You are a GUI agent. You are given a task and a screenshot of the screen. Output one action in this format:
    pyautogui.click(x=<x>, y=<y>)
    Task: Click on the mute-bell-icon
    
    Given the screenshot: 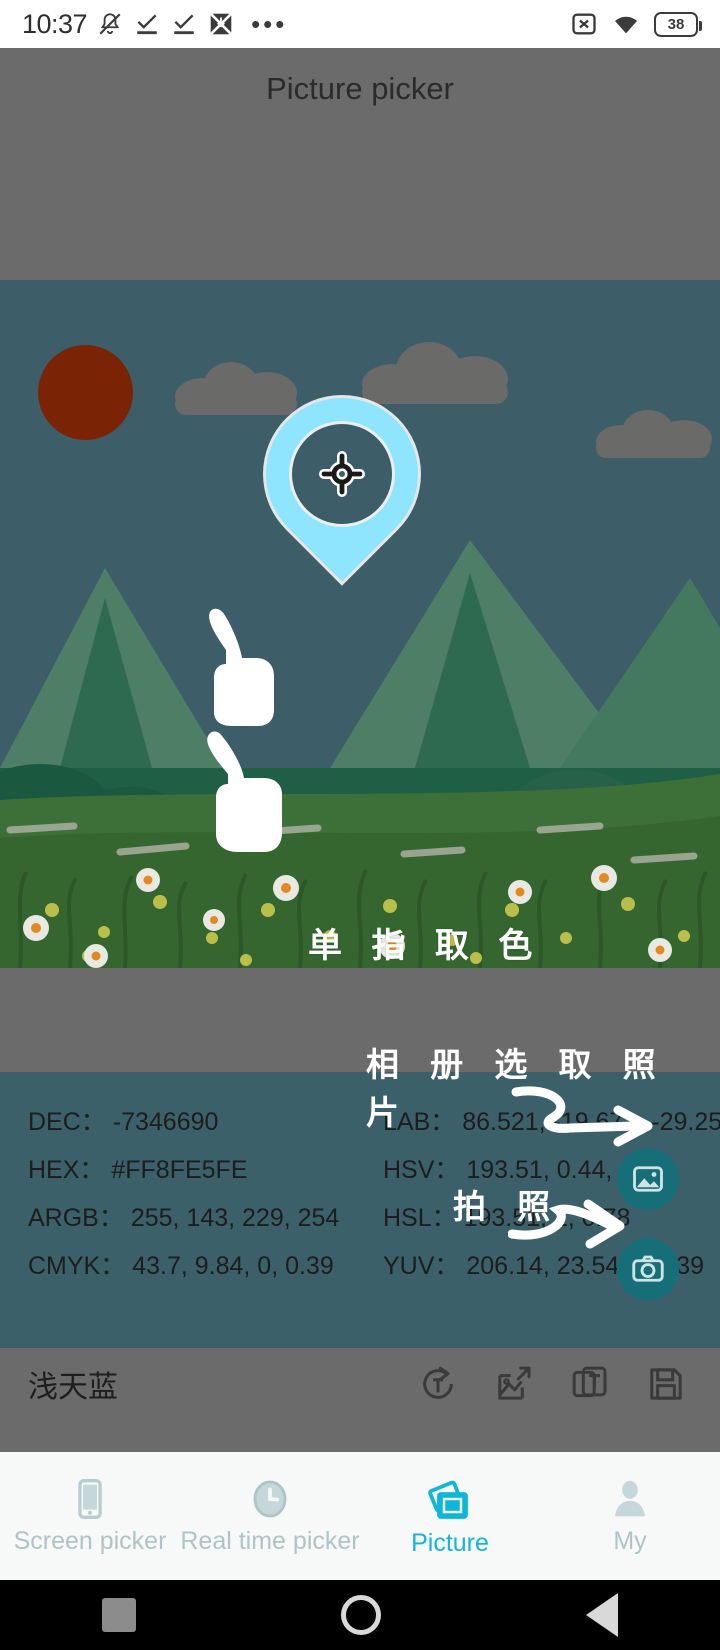 What is the action you would take?
    pyautogui.click(x=110, y=24)
    